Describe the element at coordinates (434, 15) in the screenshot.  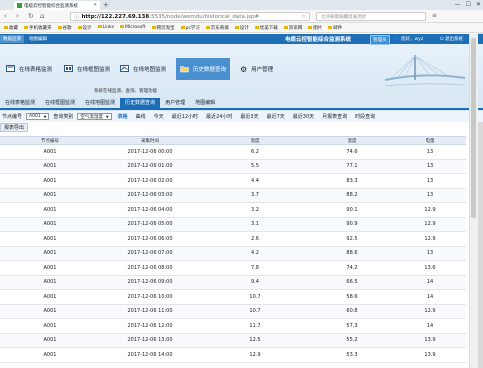
I see `menu-icon: ≡` at that location.